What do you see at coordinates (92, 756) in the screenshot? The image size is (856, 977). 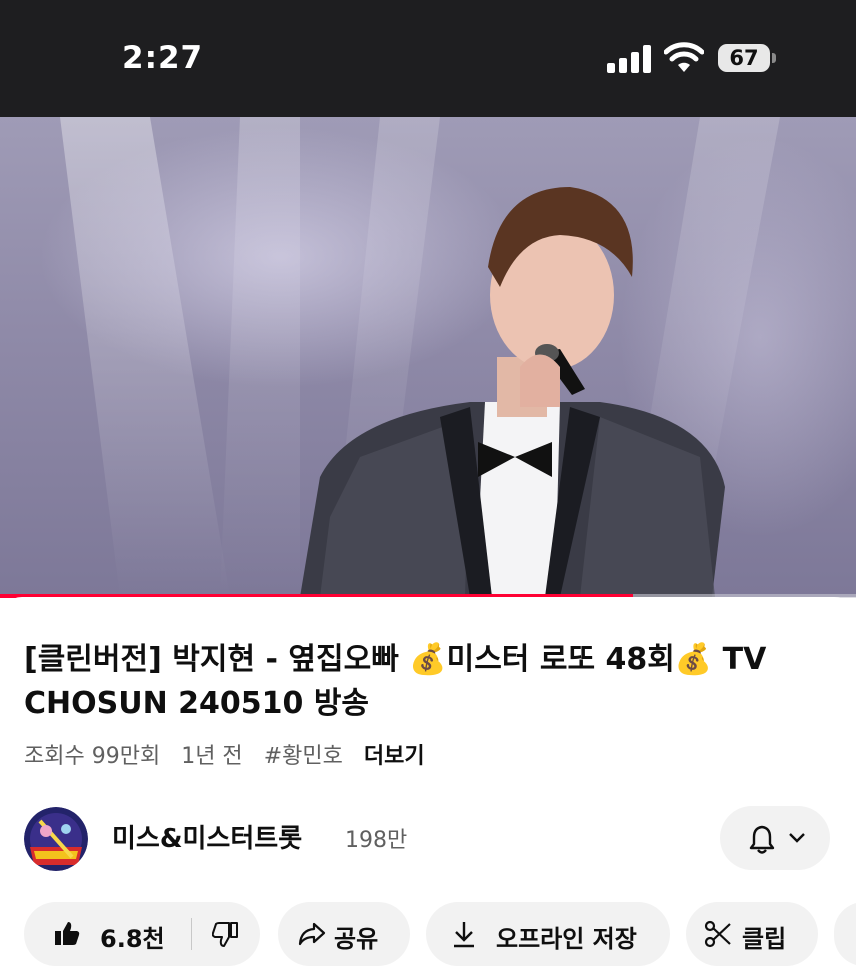 I see `view-count: 조회수 99만회` at bounding box center [92, 756].